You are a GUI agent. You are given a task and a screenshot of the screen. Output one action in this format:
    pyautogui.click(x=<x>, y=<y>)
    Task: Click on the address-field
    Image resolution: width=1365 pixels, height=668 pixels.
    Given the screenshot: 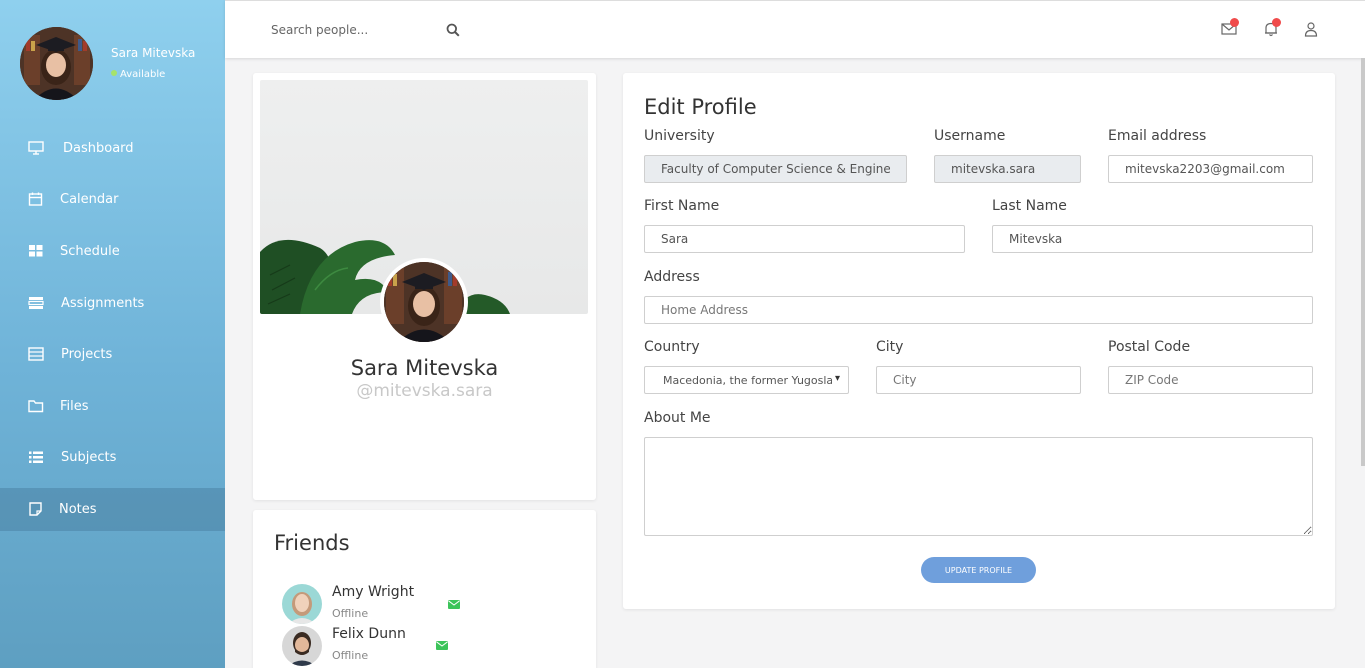 What is the action you would take?
    pyautogui.click(x=978, y=310)
    